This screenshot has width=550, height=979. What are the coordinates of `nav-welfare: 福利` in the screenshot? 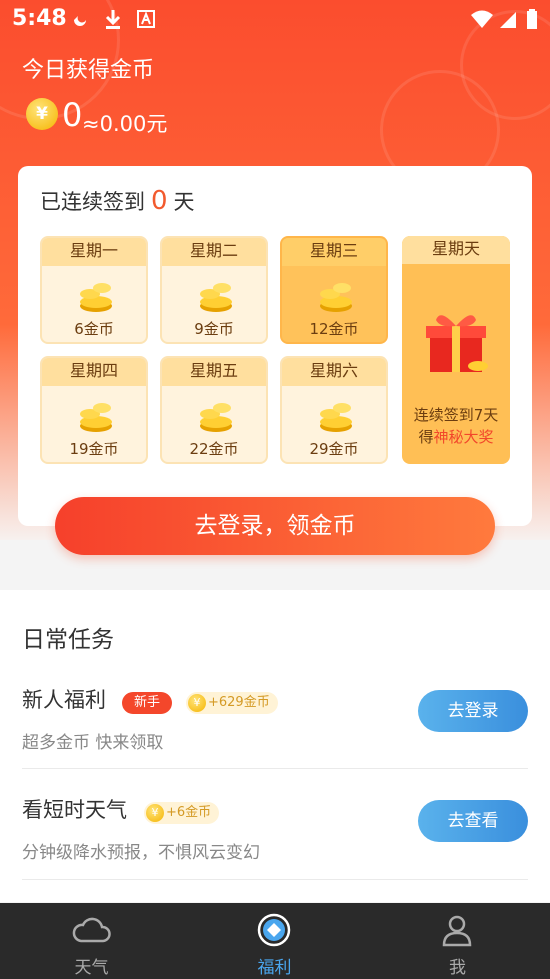 It's located at (274, 941).